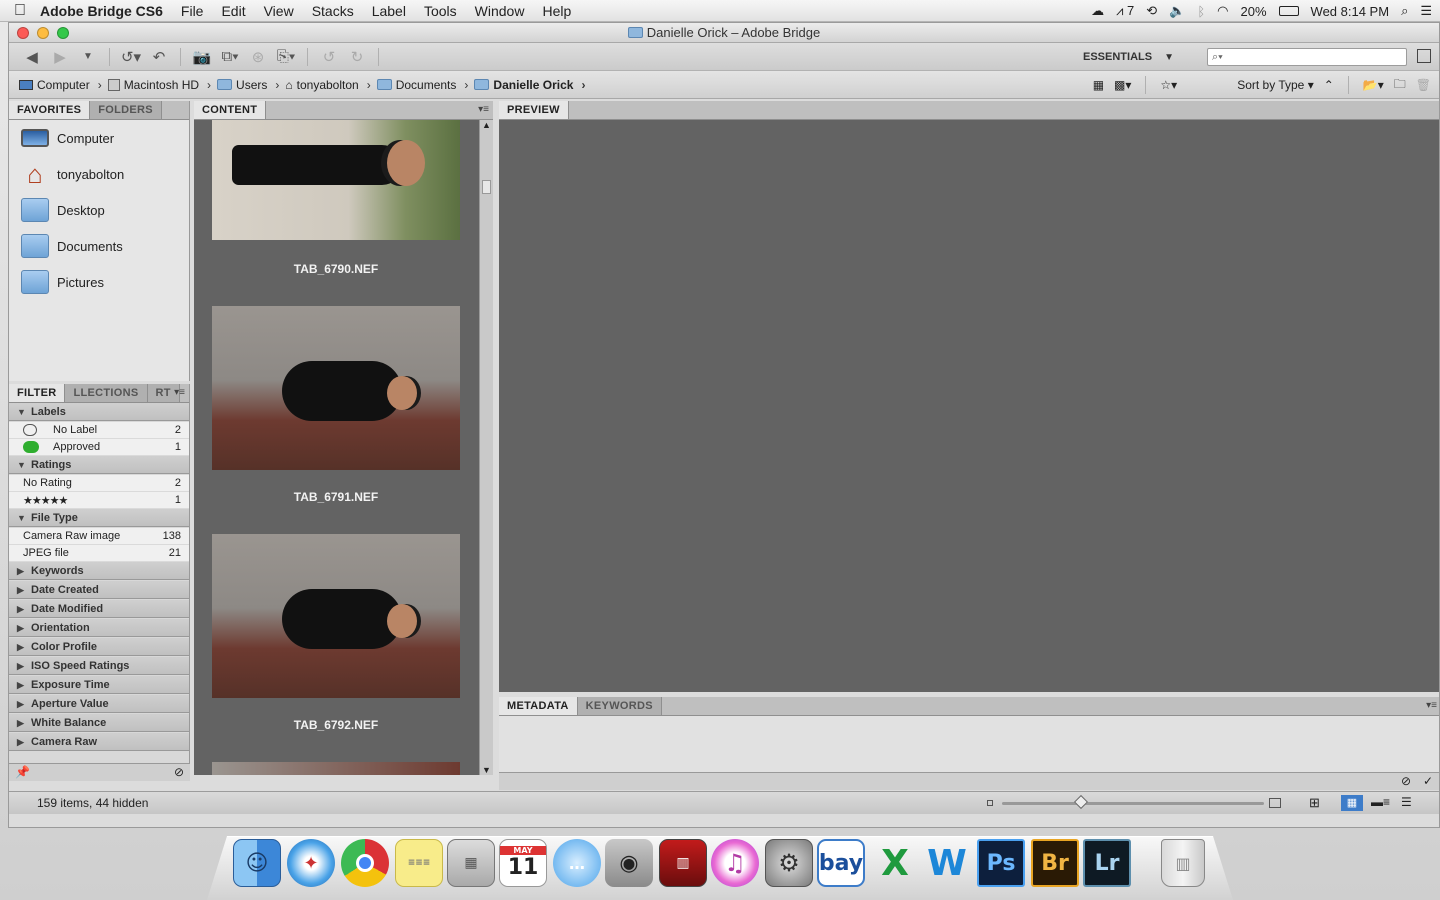 The height and width of the screenshot is (900, 1440). I want to click on filter-group-aperture: ▶ Aperture Value, so click(99, 704).